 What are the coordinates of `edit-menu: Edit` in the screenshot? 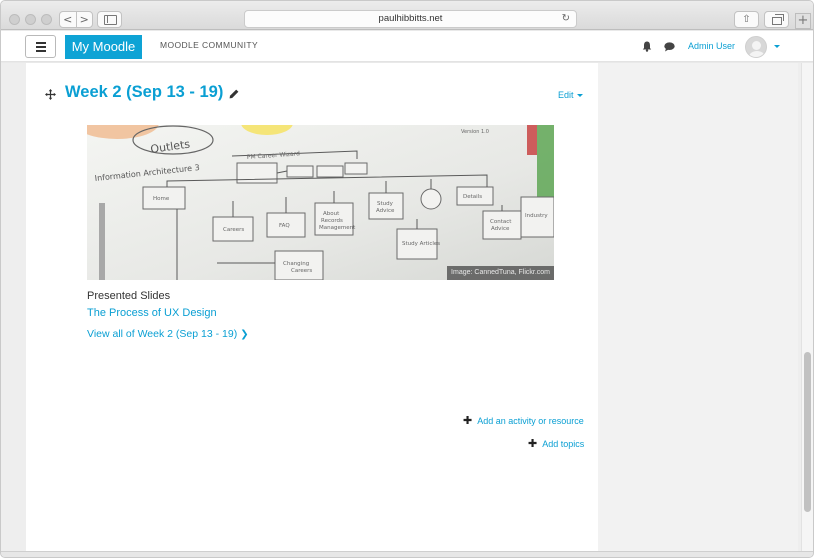 It's located at (570, 95).